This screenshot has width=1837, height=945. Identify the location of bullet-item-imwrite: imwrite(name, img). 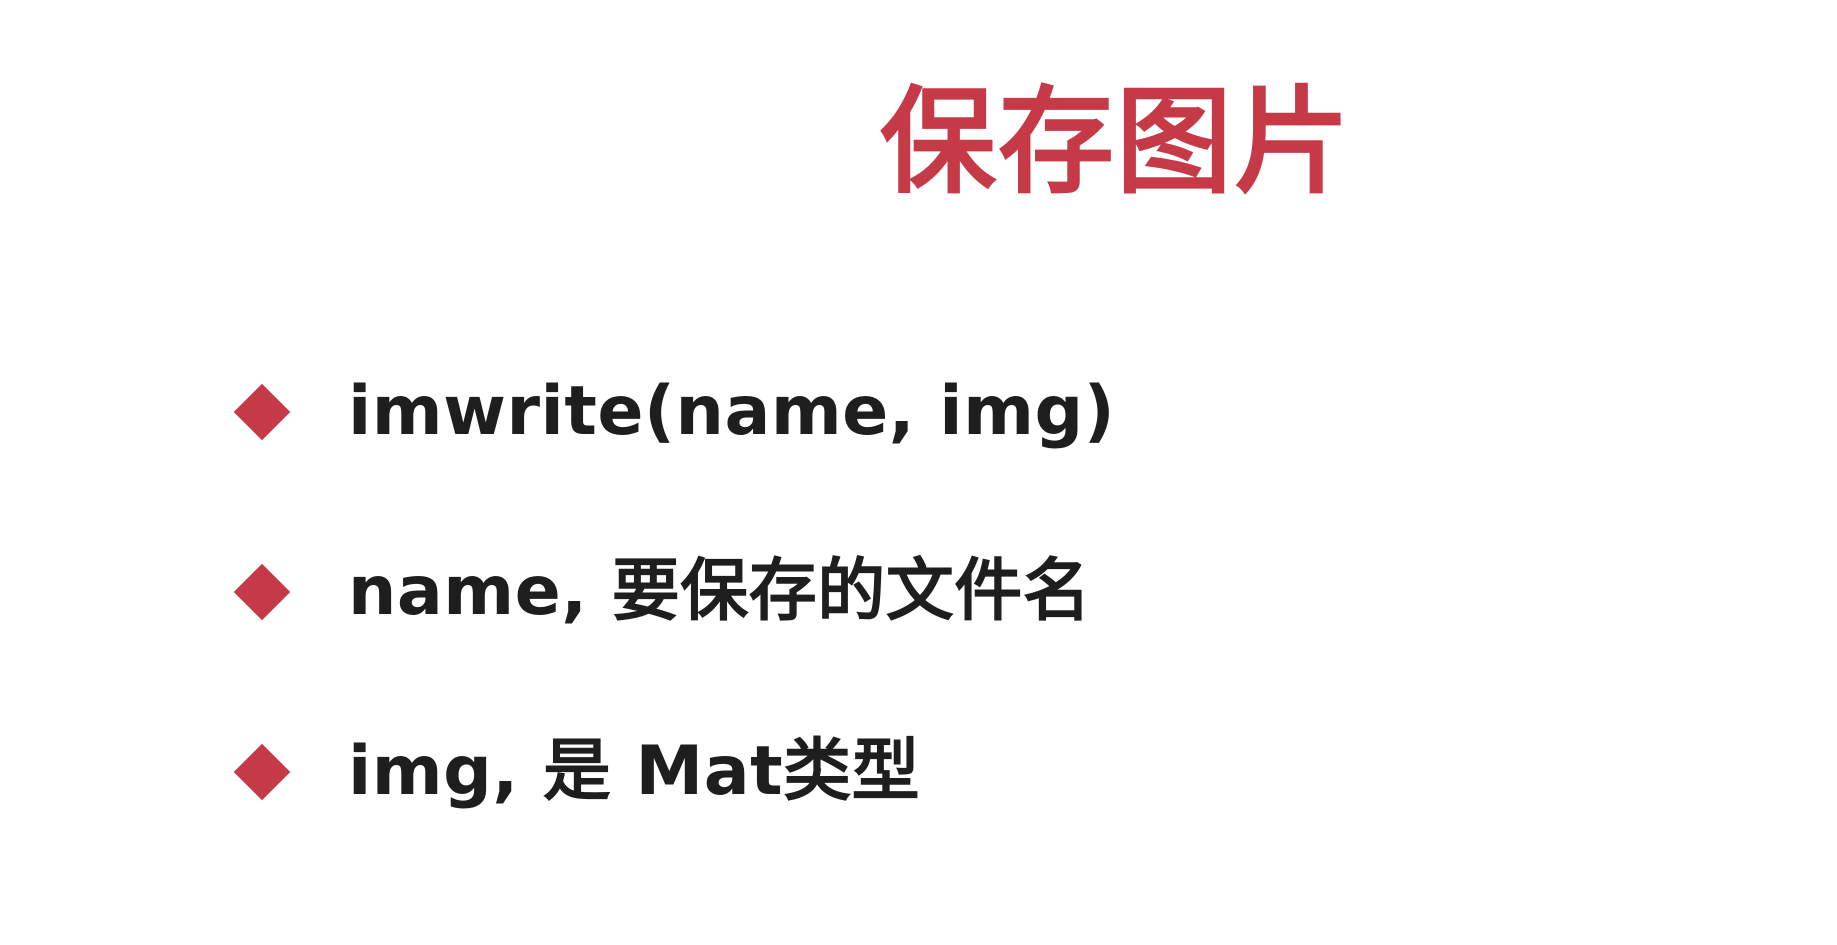
(673, 412).